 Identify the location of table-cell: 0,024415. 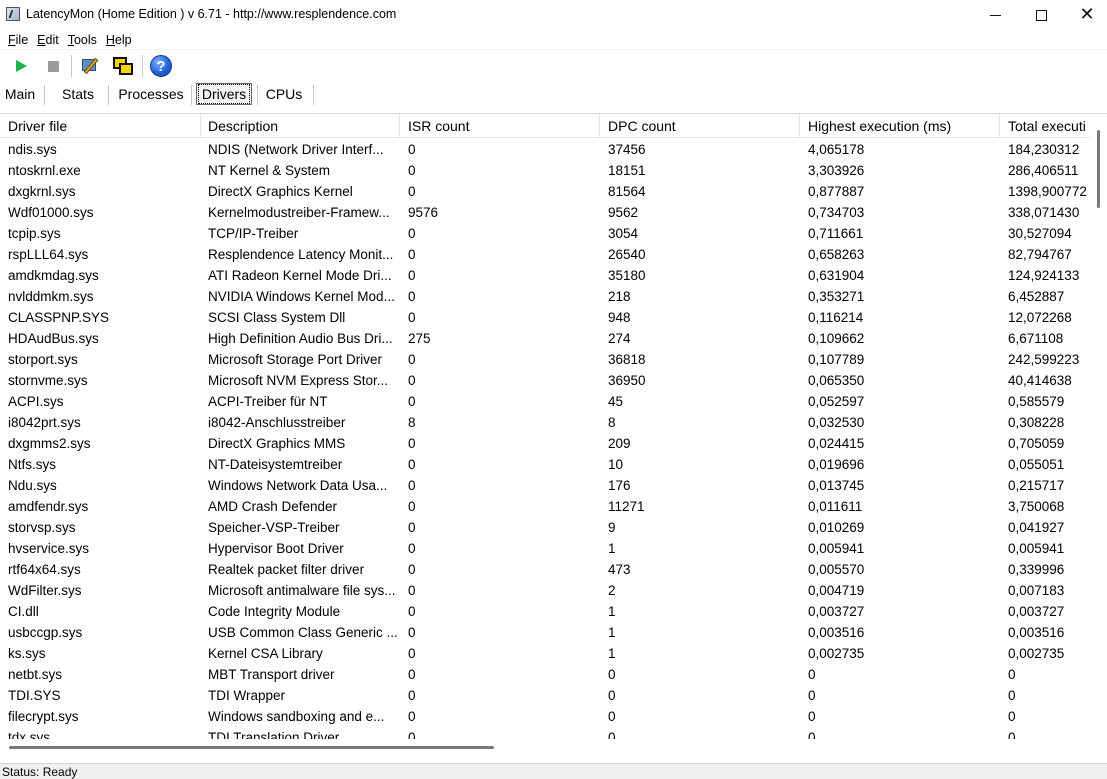
(836, 443).